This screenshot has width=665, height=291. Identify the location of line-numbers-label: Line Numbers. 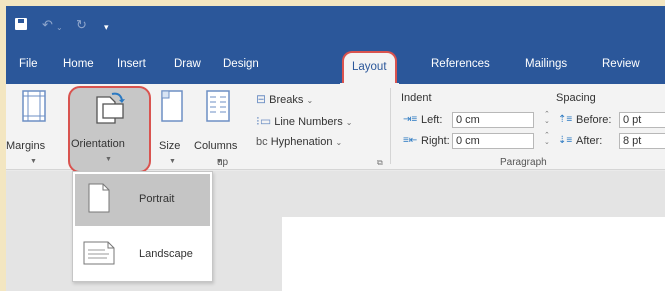
(308, 122).